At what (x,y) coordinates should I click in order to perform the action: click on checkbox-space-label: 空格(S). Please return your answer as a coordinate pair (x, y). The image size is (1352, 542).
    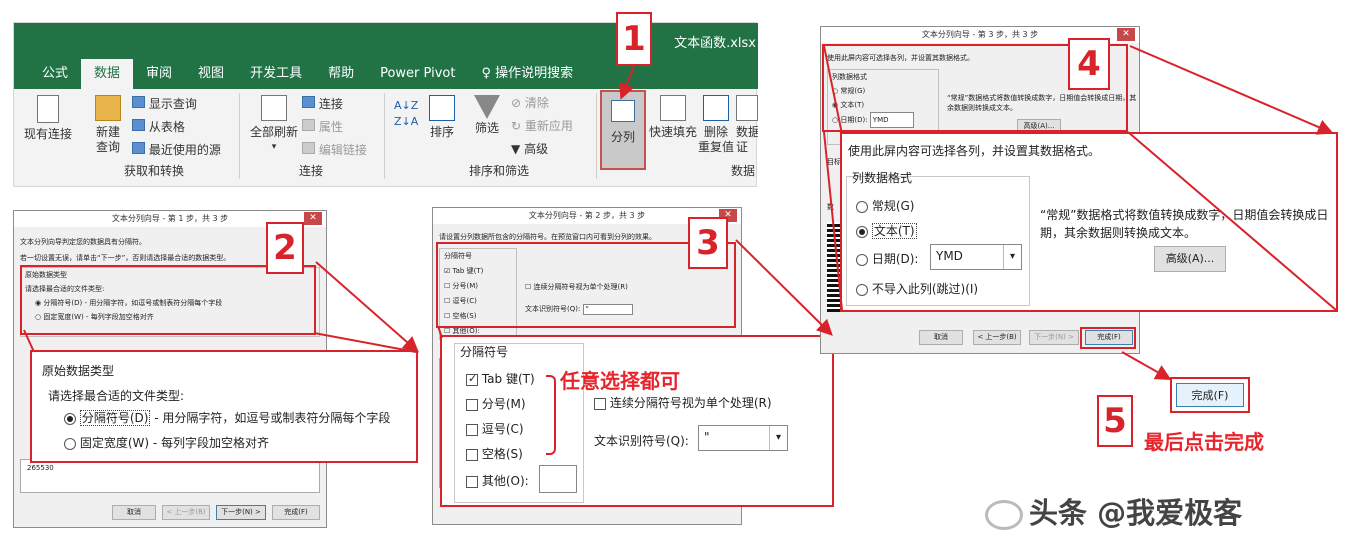
    Looking at the image, I should click on (502, 454).